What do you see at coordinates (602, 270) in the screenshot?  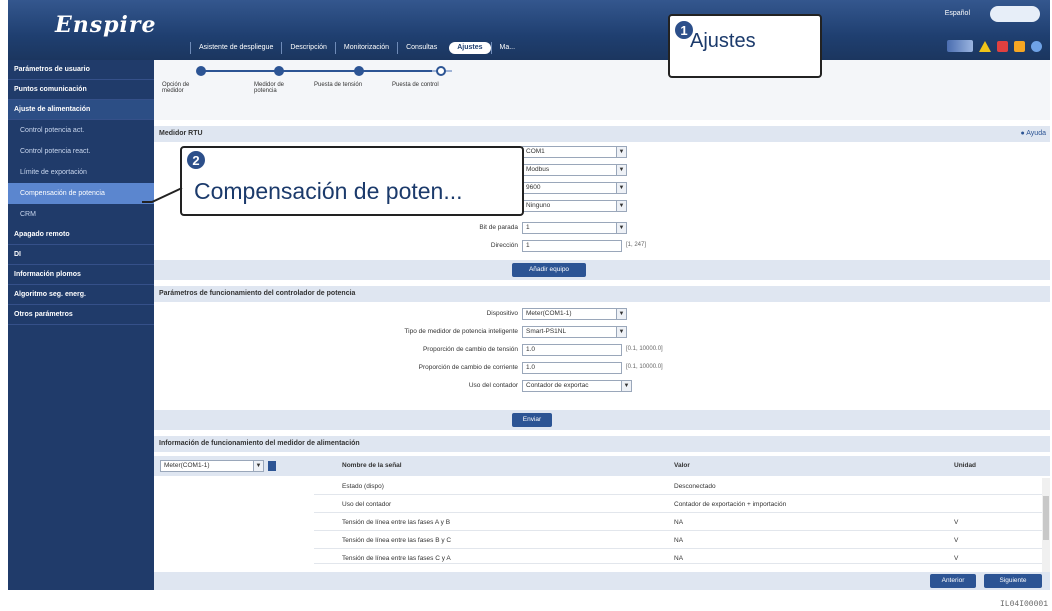 I see `section-rtu-actions: Añadir equipo` at bounding box center [602, 270].